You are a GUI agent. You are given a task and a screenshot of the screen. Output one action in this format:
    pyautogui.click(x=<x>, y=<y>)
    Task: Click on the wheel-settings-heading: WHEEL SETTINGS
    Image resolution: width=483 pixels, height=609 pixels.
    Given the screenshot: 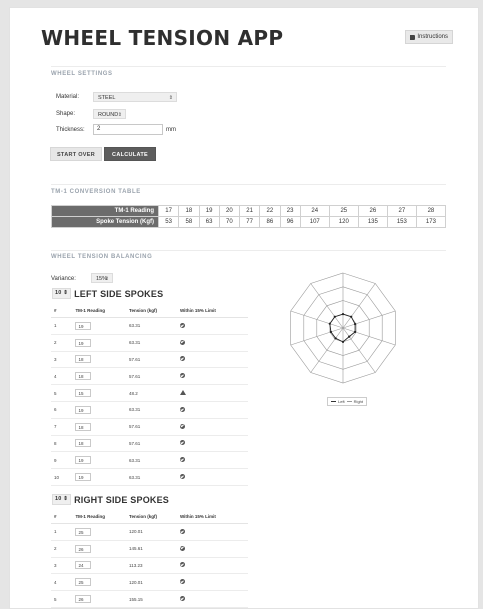 What is the action you would take?
    pyautogui.click(x=82, y=74)
    